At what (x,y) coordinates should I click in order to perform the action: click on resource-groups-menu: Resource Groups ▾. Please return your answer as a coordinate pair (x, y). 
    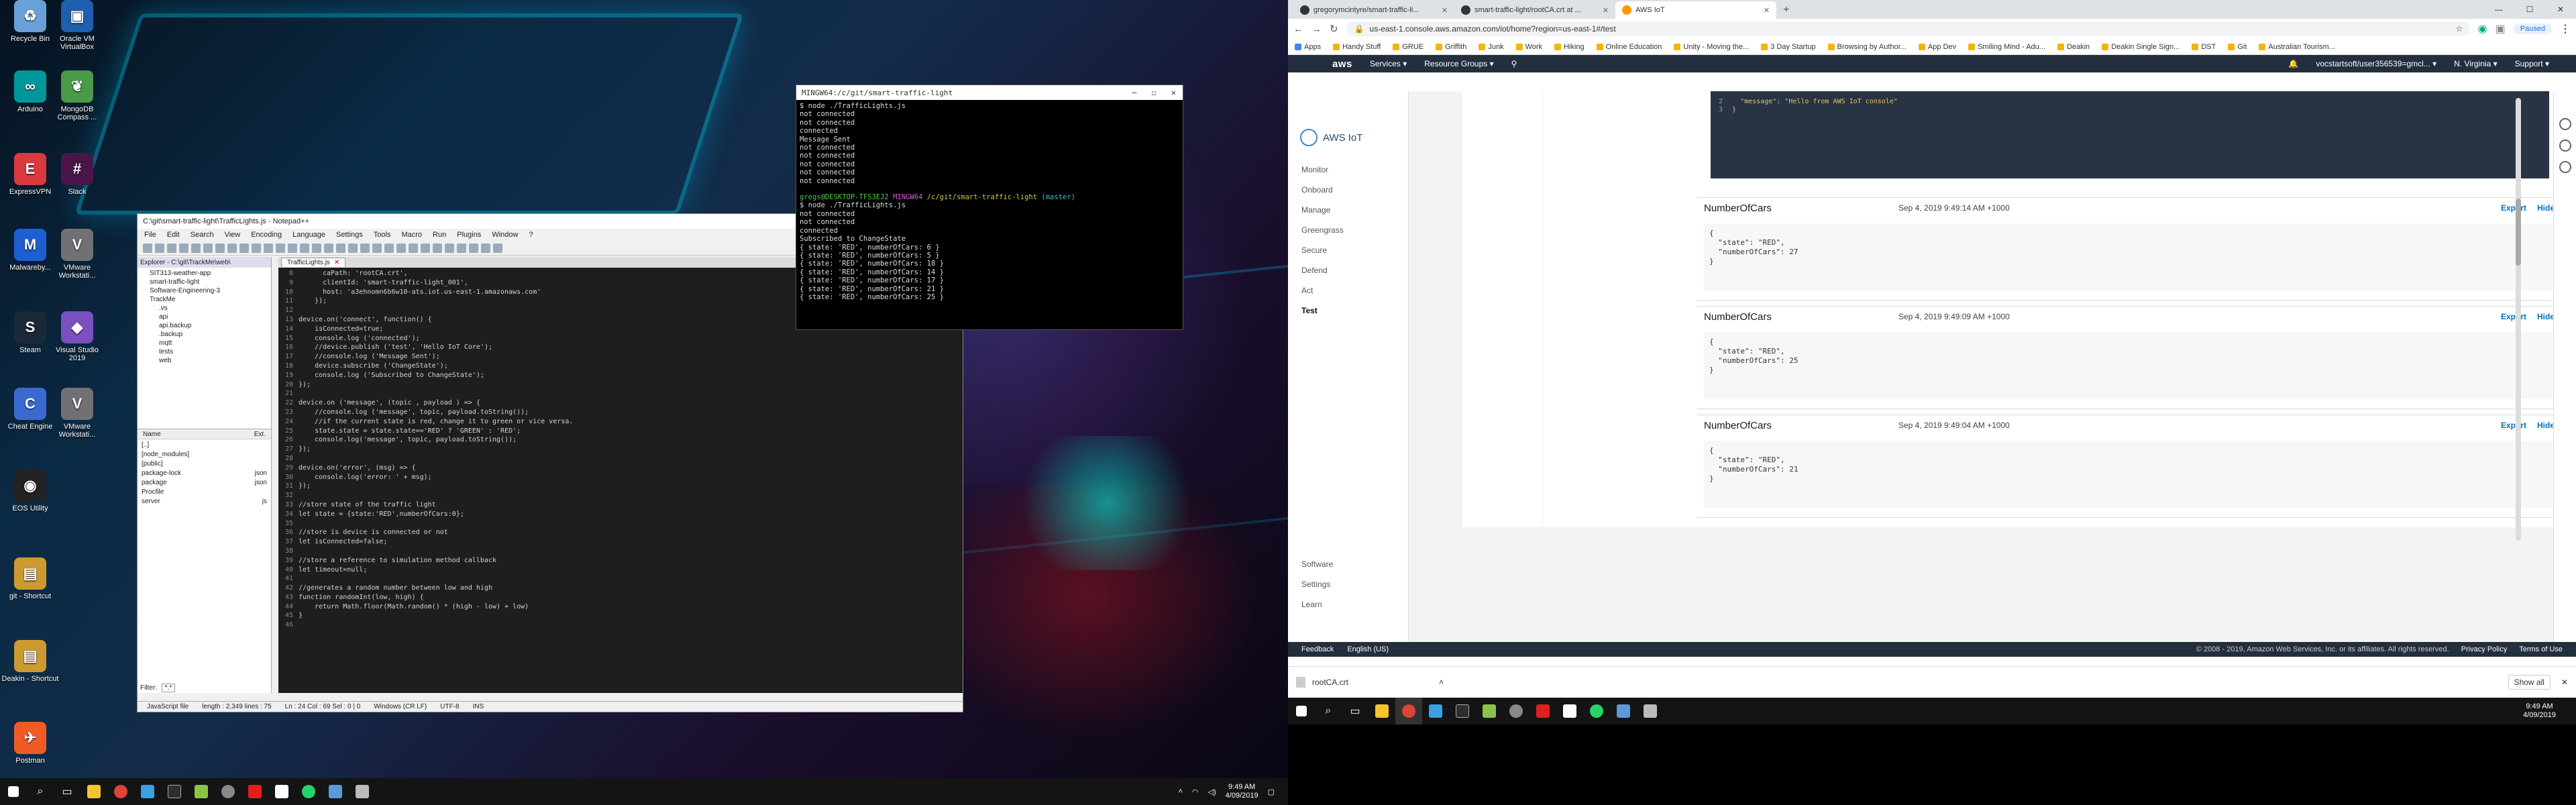
    Looking at the image, I should click on (1458, 63).